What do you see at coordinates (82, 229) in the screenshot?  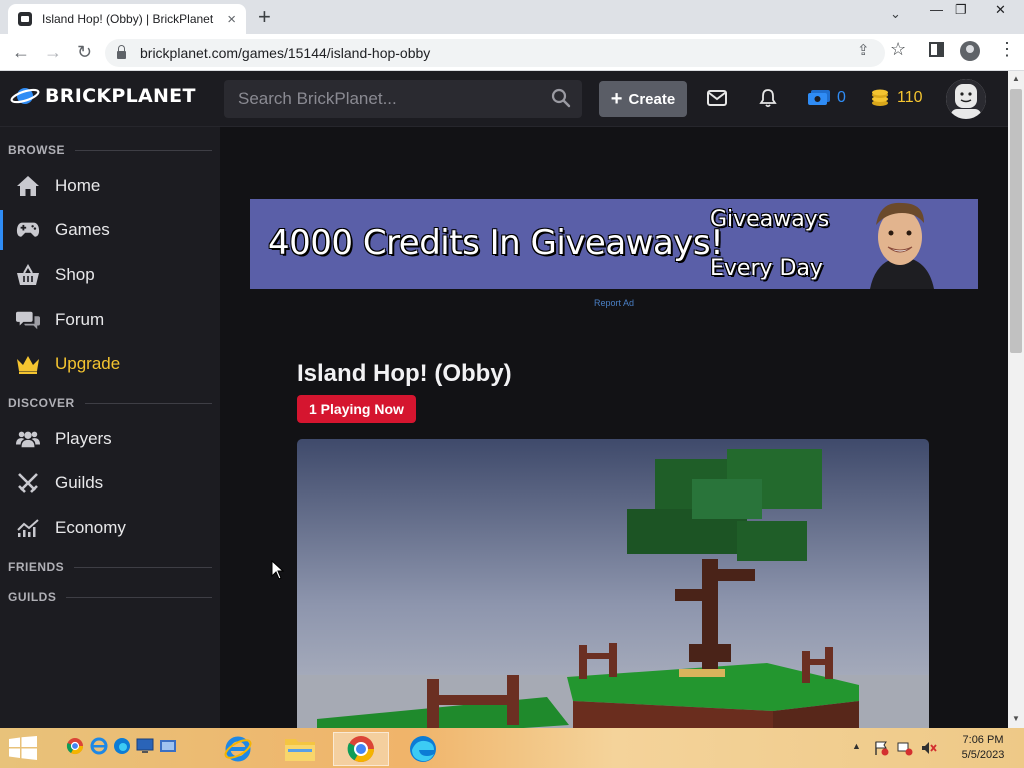 I see `sidebar-item-label: Games` at bounding box center [82, 229].